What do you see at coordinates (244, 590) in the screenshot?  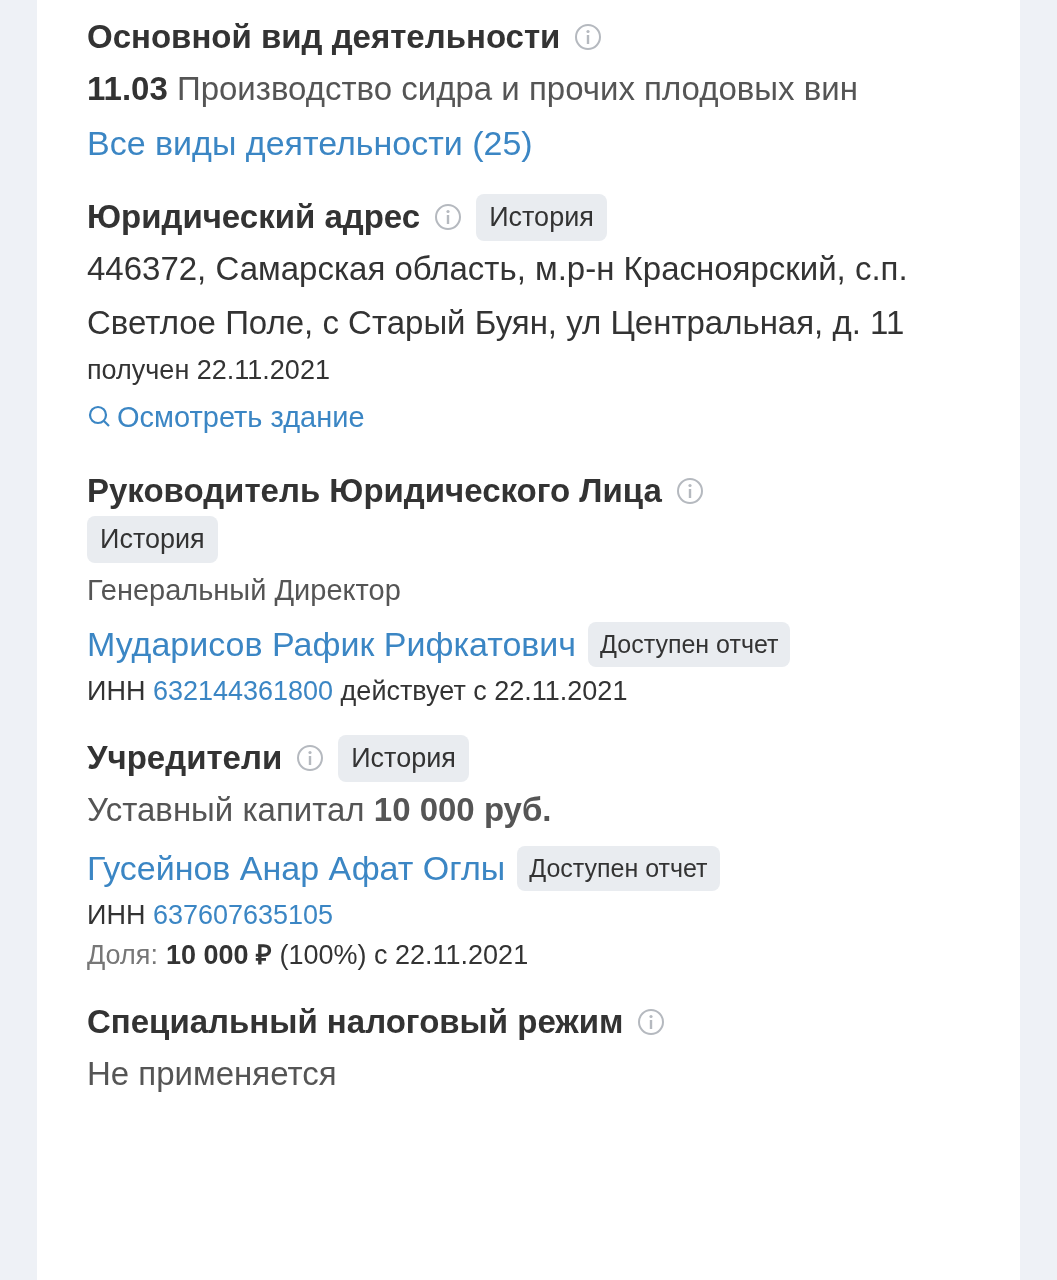 I see `position-text: Генеральный Директор` at bounding box center [244, 590].